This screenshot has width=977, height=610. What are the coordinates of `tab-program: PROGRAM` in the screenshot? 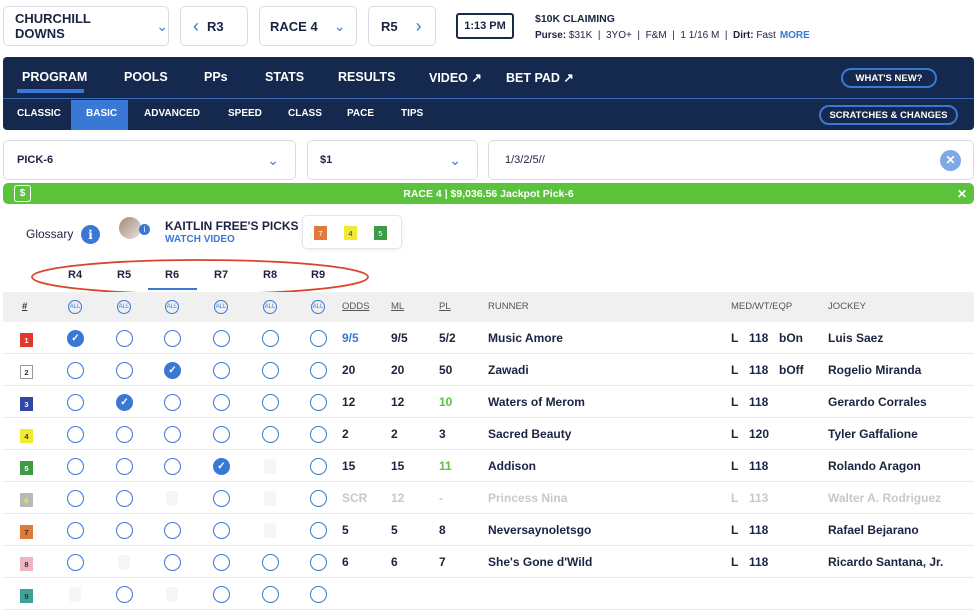 It's located at (54, 77).